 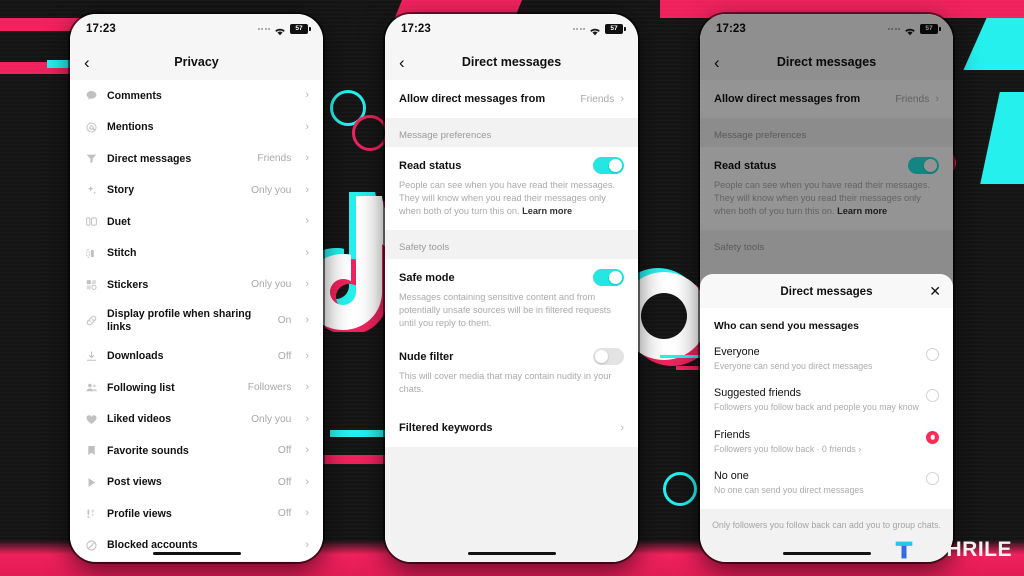 What do you see at coordinates (196, 254) in the screenshot?
I see `privacy-row-stitch: Stitch ›` at bounding box center [196, 254].